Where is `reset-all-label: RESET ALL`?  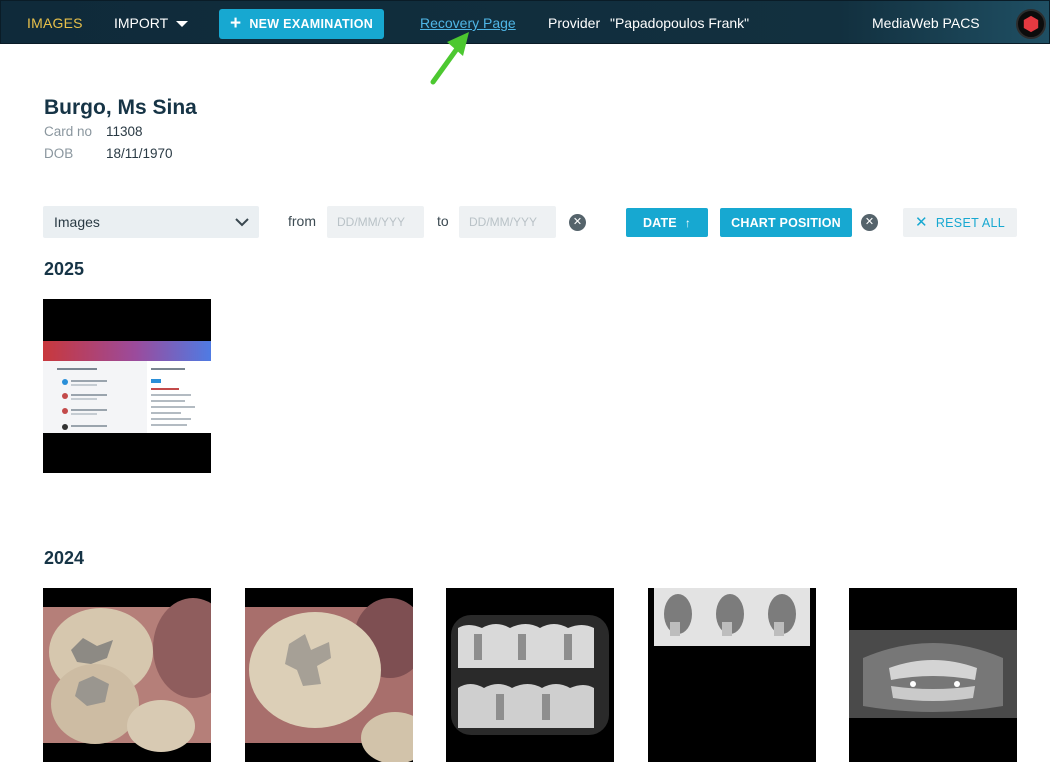 reset-all-label: RESET ALL is located at coordinates (970, 222).